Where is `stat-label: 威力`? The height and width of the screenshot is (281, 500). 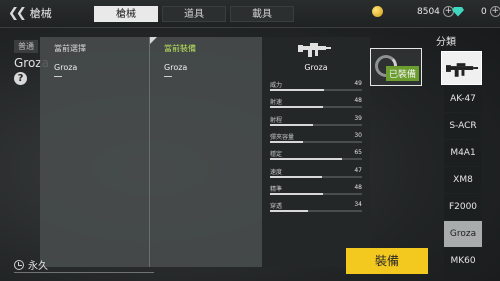
stat-label: 威力 is located at coordinates (276, 85).